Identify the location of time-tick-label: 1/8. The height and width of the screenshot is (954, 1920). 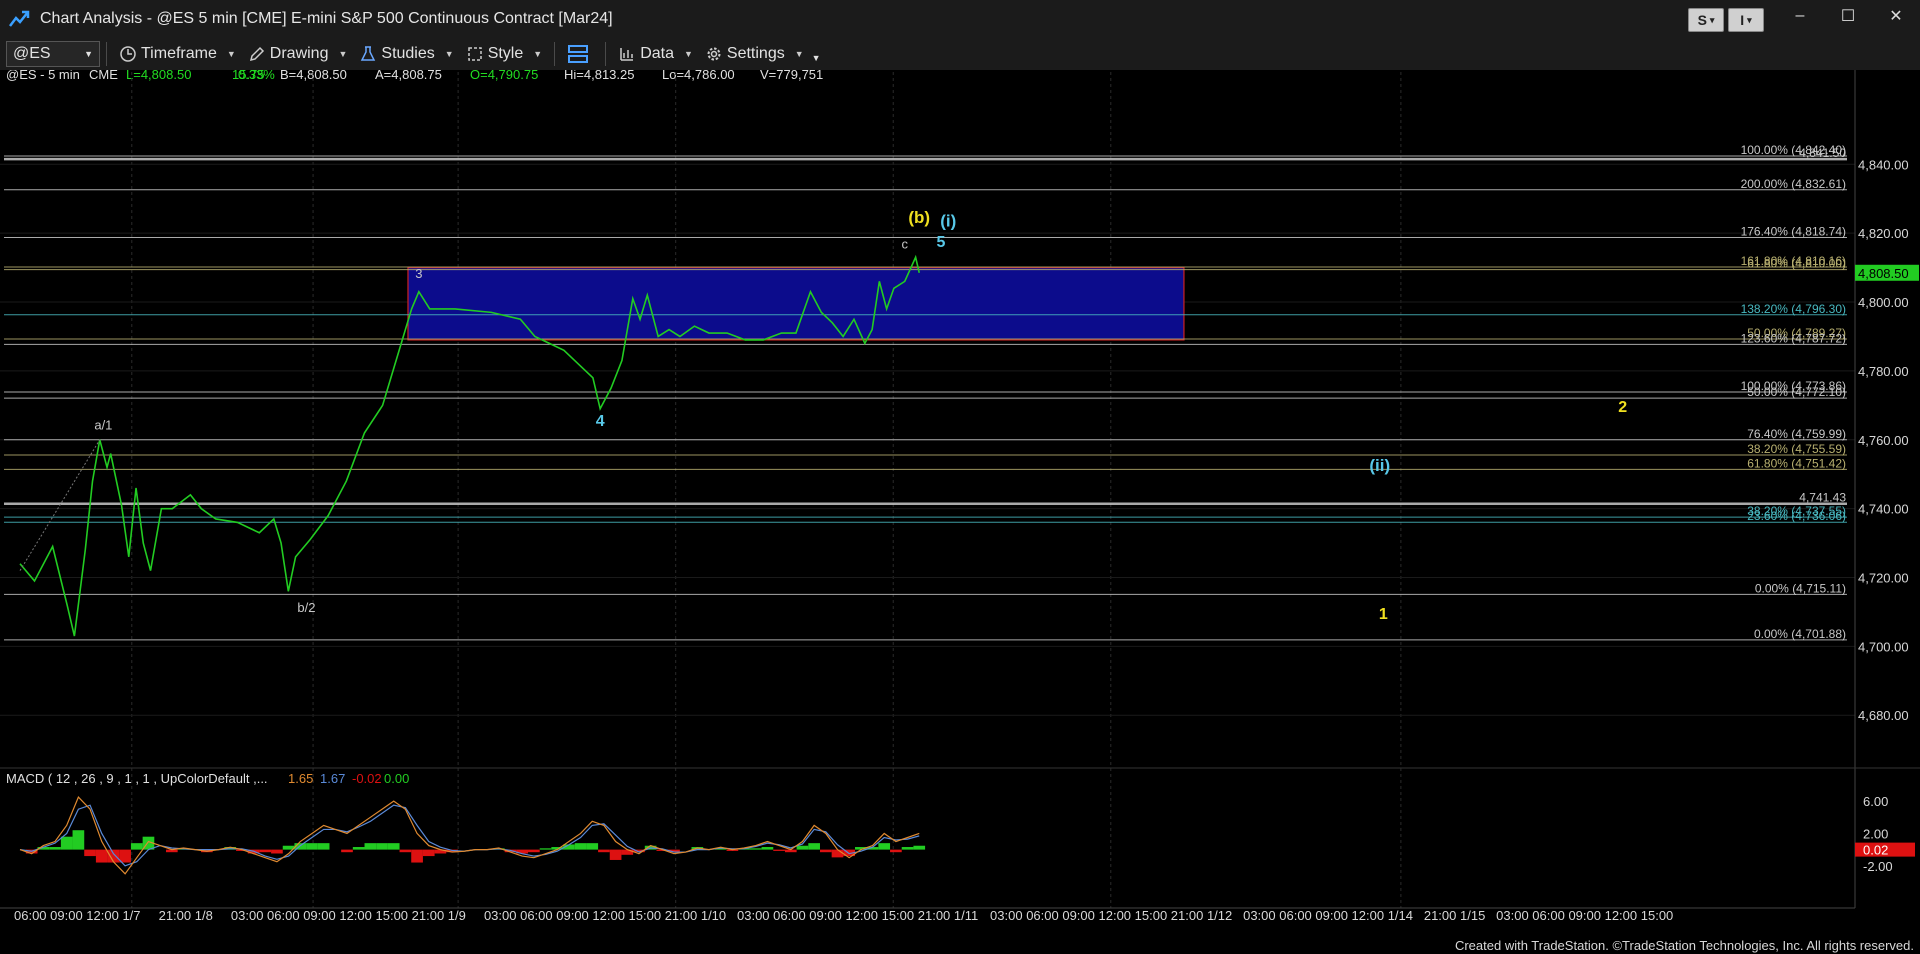
(204, 915).